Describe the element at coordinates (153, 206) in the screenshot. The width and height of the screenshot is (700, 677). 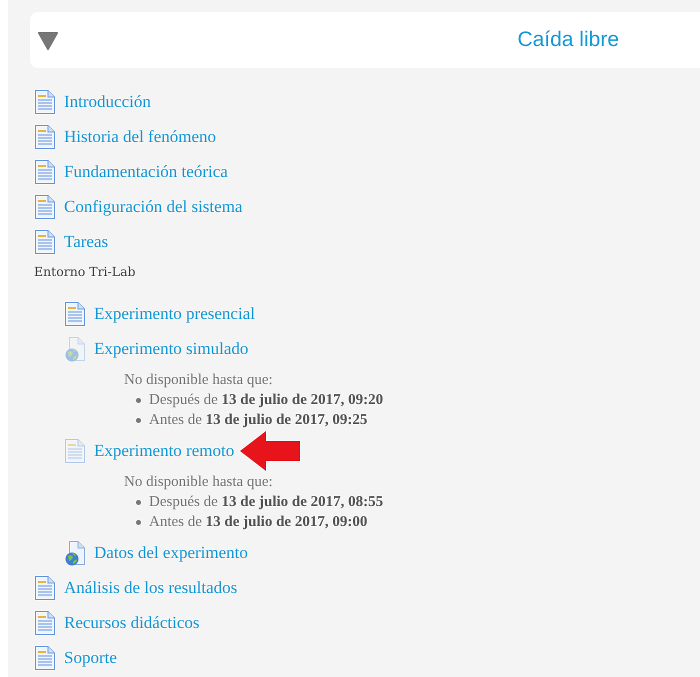
I see `activity-link: Configuración del sistema` at that location.